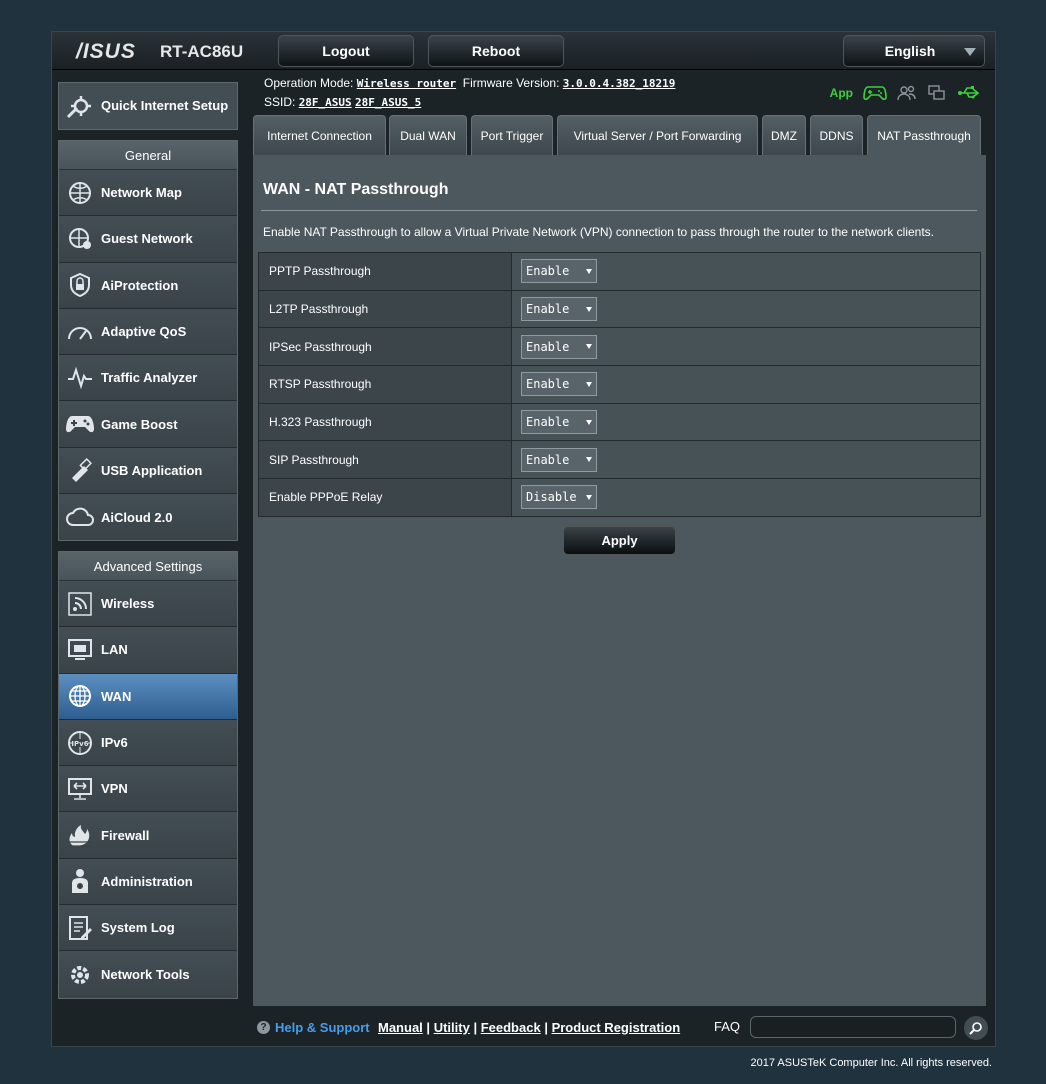 This screenshot has width=1046, height=1084. I want to click on utility-link: Utility, so click(452, 1027).